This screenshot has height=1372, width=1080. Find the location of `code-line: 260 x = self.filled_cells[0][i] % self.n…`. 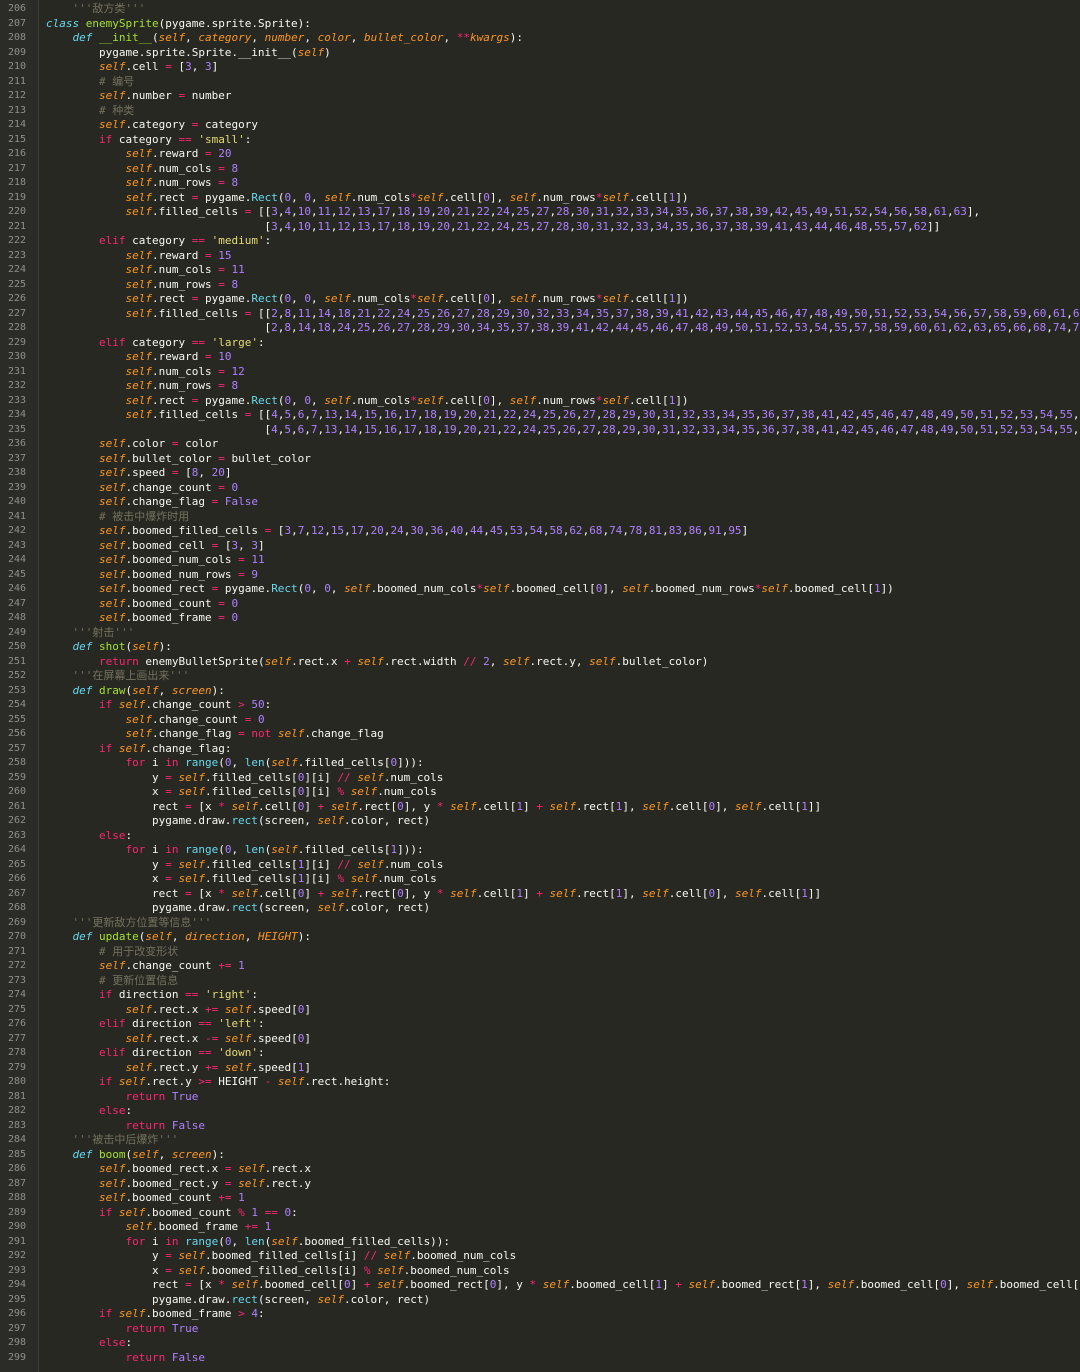

code-line: 260 x = self.filled_cells[0][i] % self.n… is located at coordinates (540, 792).